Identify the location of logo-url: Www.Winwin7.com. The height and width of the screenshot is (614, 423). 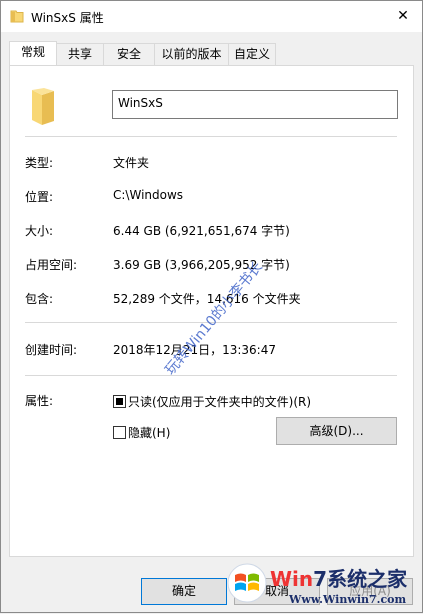
(348, 599).